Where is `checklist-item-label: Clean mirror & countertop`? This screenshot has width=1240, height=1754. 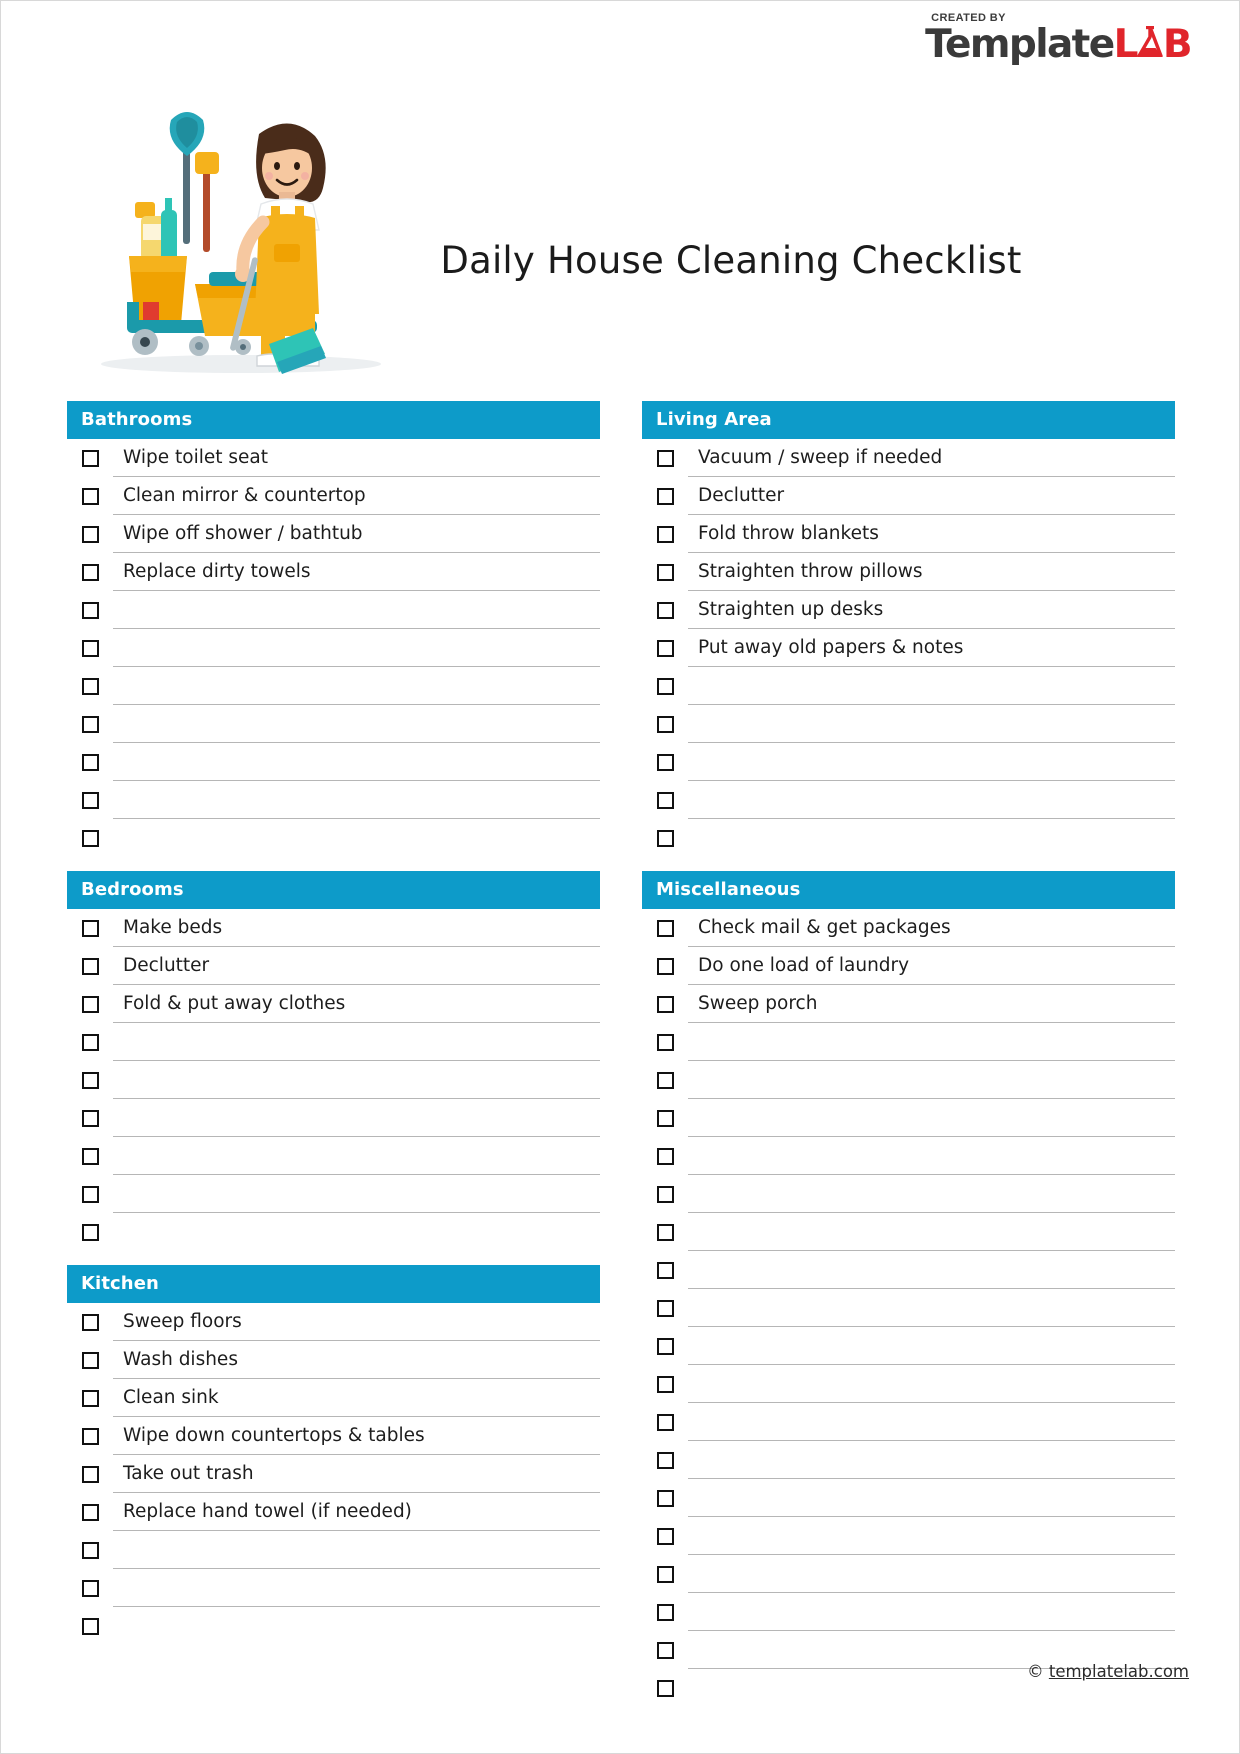
checklist-item-label: Clean mirror & countertop is located at coordinates (356, 496).